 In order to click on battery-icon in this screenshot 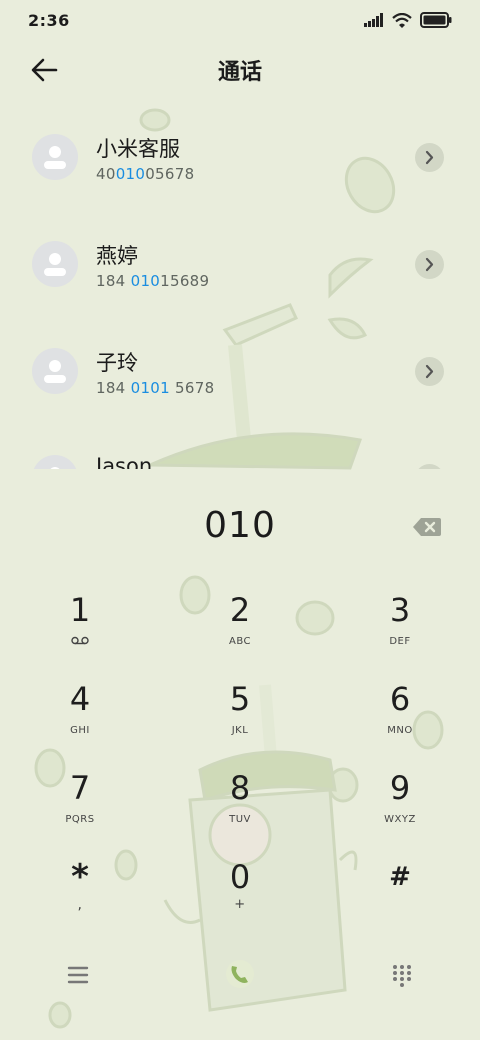, I will do `click(436, 20)`.